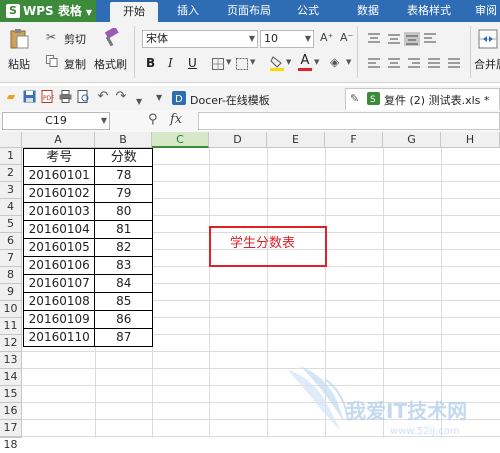 Image resolution: width=500 pixels, height=453 pixels. What do you see at coordinates (123, 140) in the screenshot?
I see `column-header-b: B` at bounding box center [123, 140].